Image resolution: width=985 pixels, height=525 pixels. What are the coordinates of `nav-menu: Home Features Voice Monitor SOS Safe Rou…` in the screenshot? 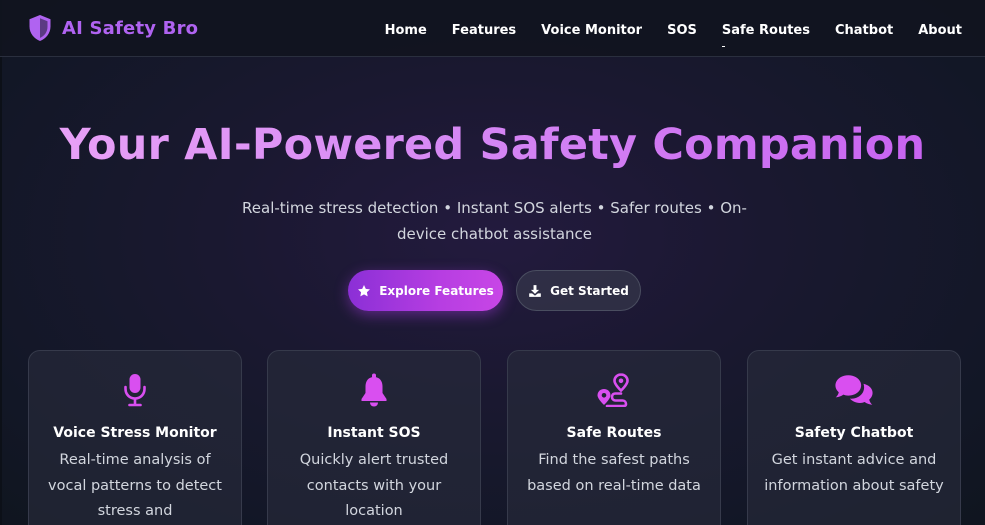 It's located at (673, 28).